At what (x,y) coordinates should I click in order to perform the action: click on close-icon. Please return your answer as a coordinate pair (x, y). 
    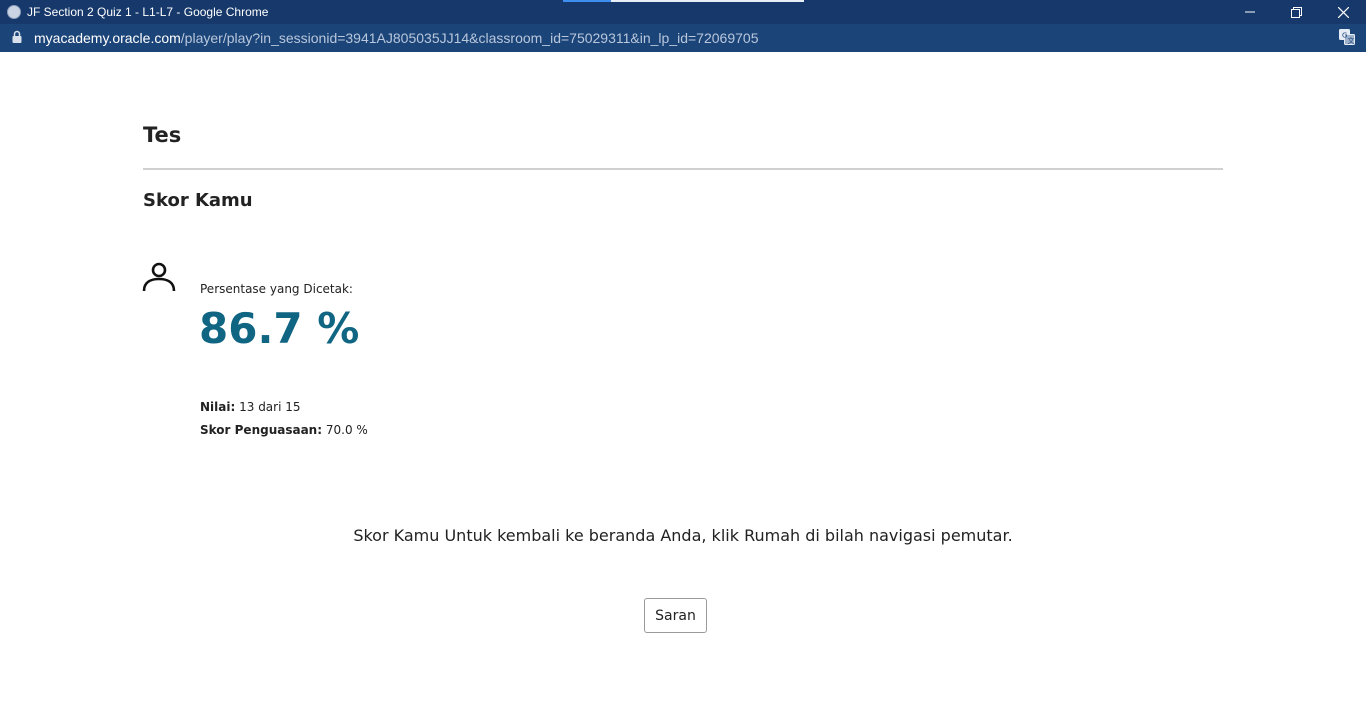
    Looking at the image, I should click on (1343, 12).